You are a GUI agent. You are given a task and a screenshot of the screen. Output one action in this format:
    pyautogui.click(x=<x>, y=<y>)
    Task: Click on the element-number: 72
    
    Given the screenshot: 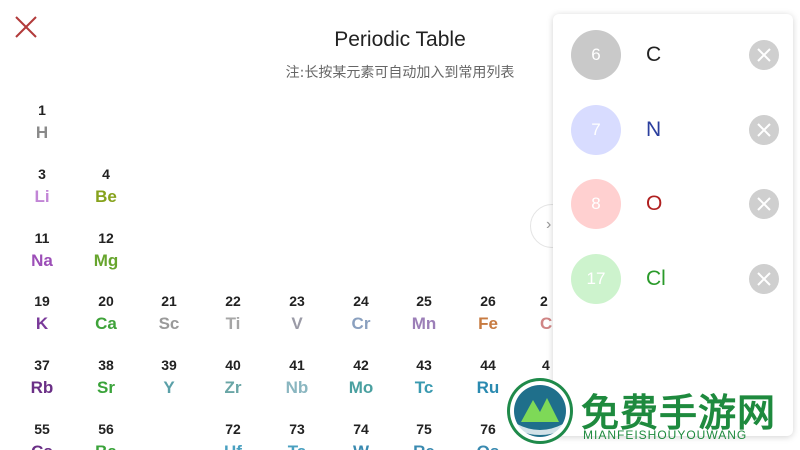 What is the action you would take?
    pyautogui.click(x=233, y=429)
    